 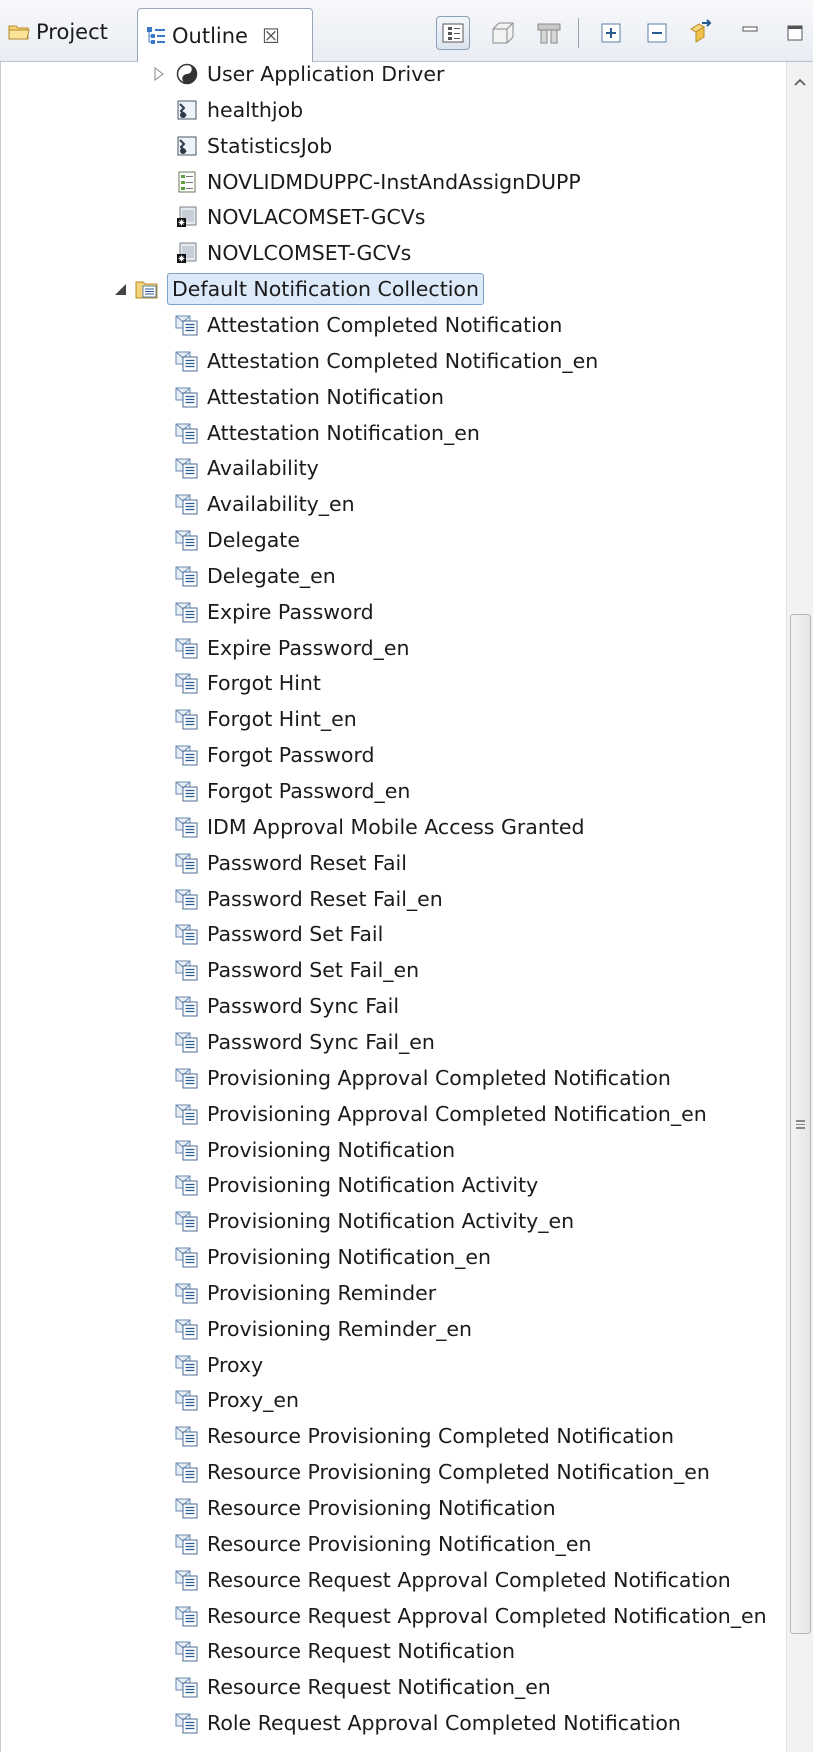 I want to click on tree-item-notification: Availability_en, so click(x=265, y=504).